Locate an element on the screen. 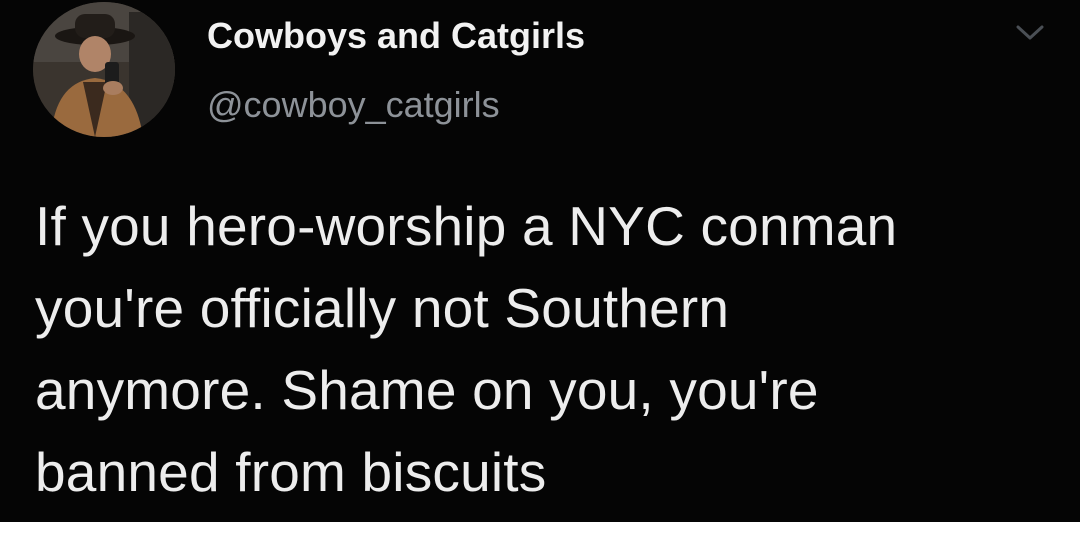  profile-photo-avatar is located at coordinates (104, 69).